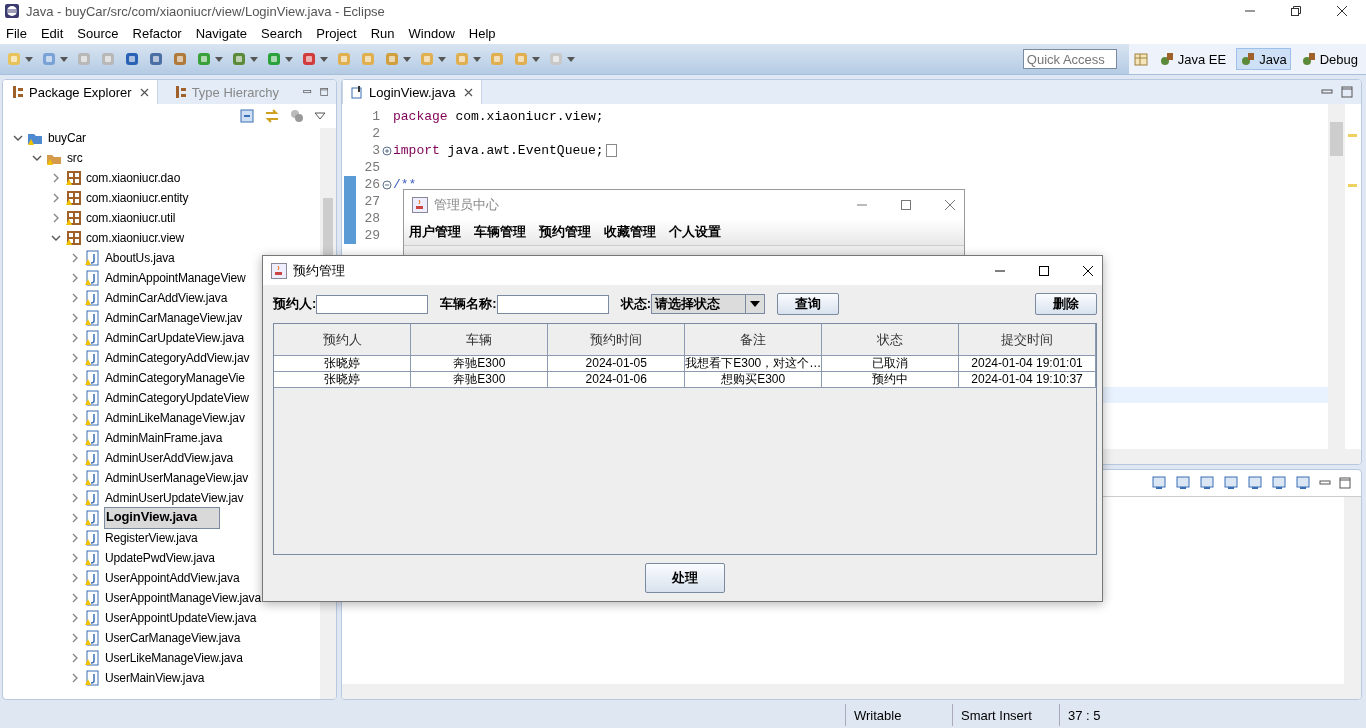 This screenshot has height=728, width=1366. I want to click on tree-item: UserAppointUpdateView.java, so click(181, 618).